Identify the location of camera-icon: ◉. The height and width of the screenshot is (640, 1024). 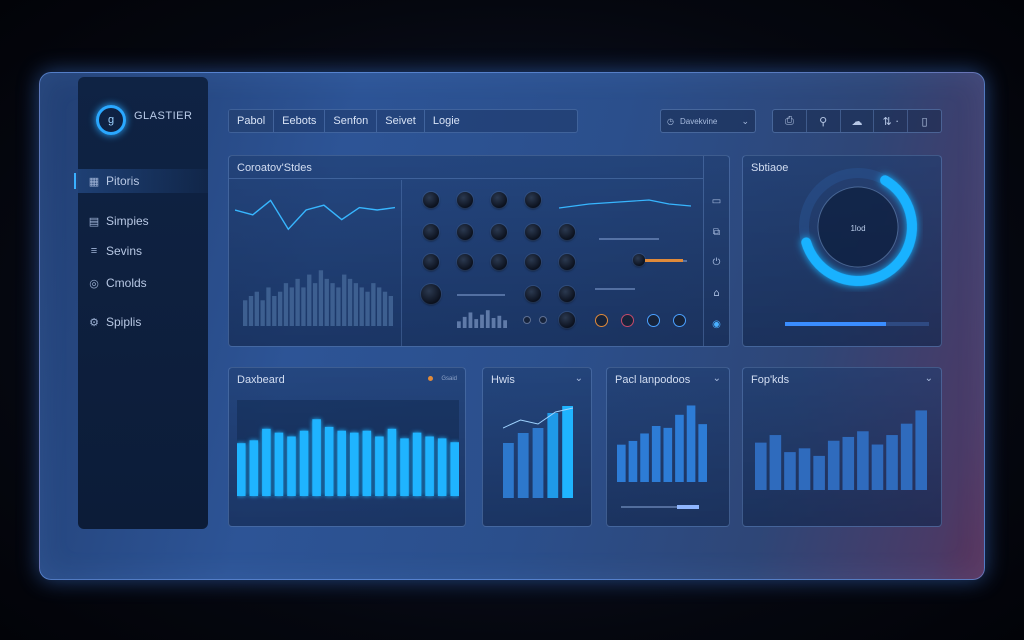
(716, 324).